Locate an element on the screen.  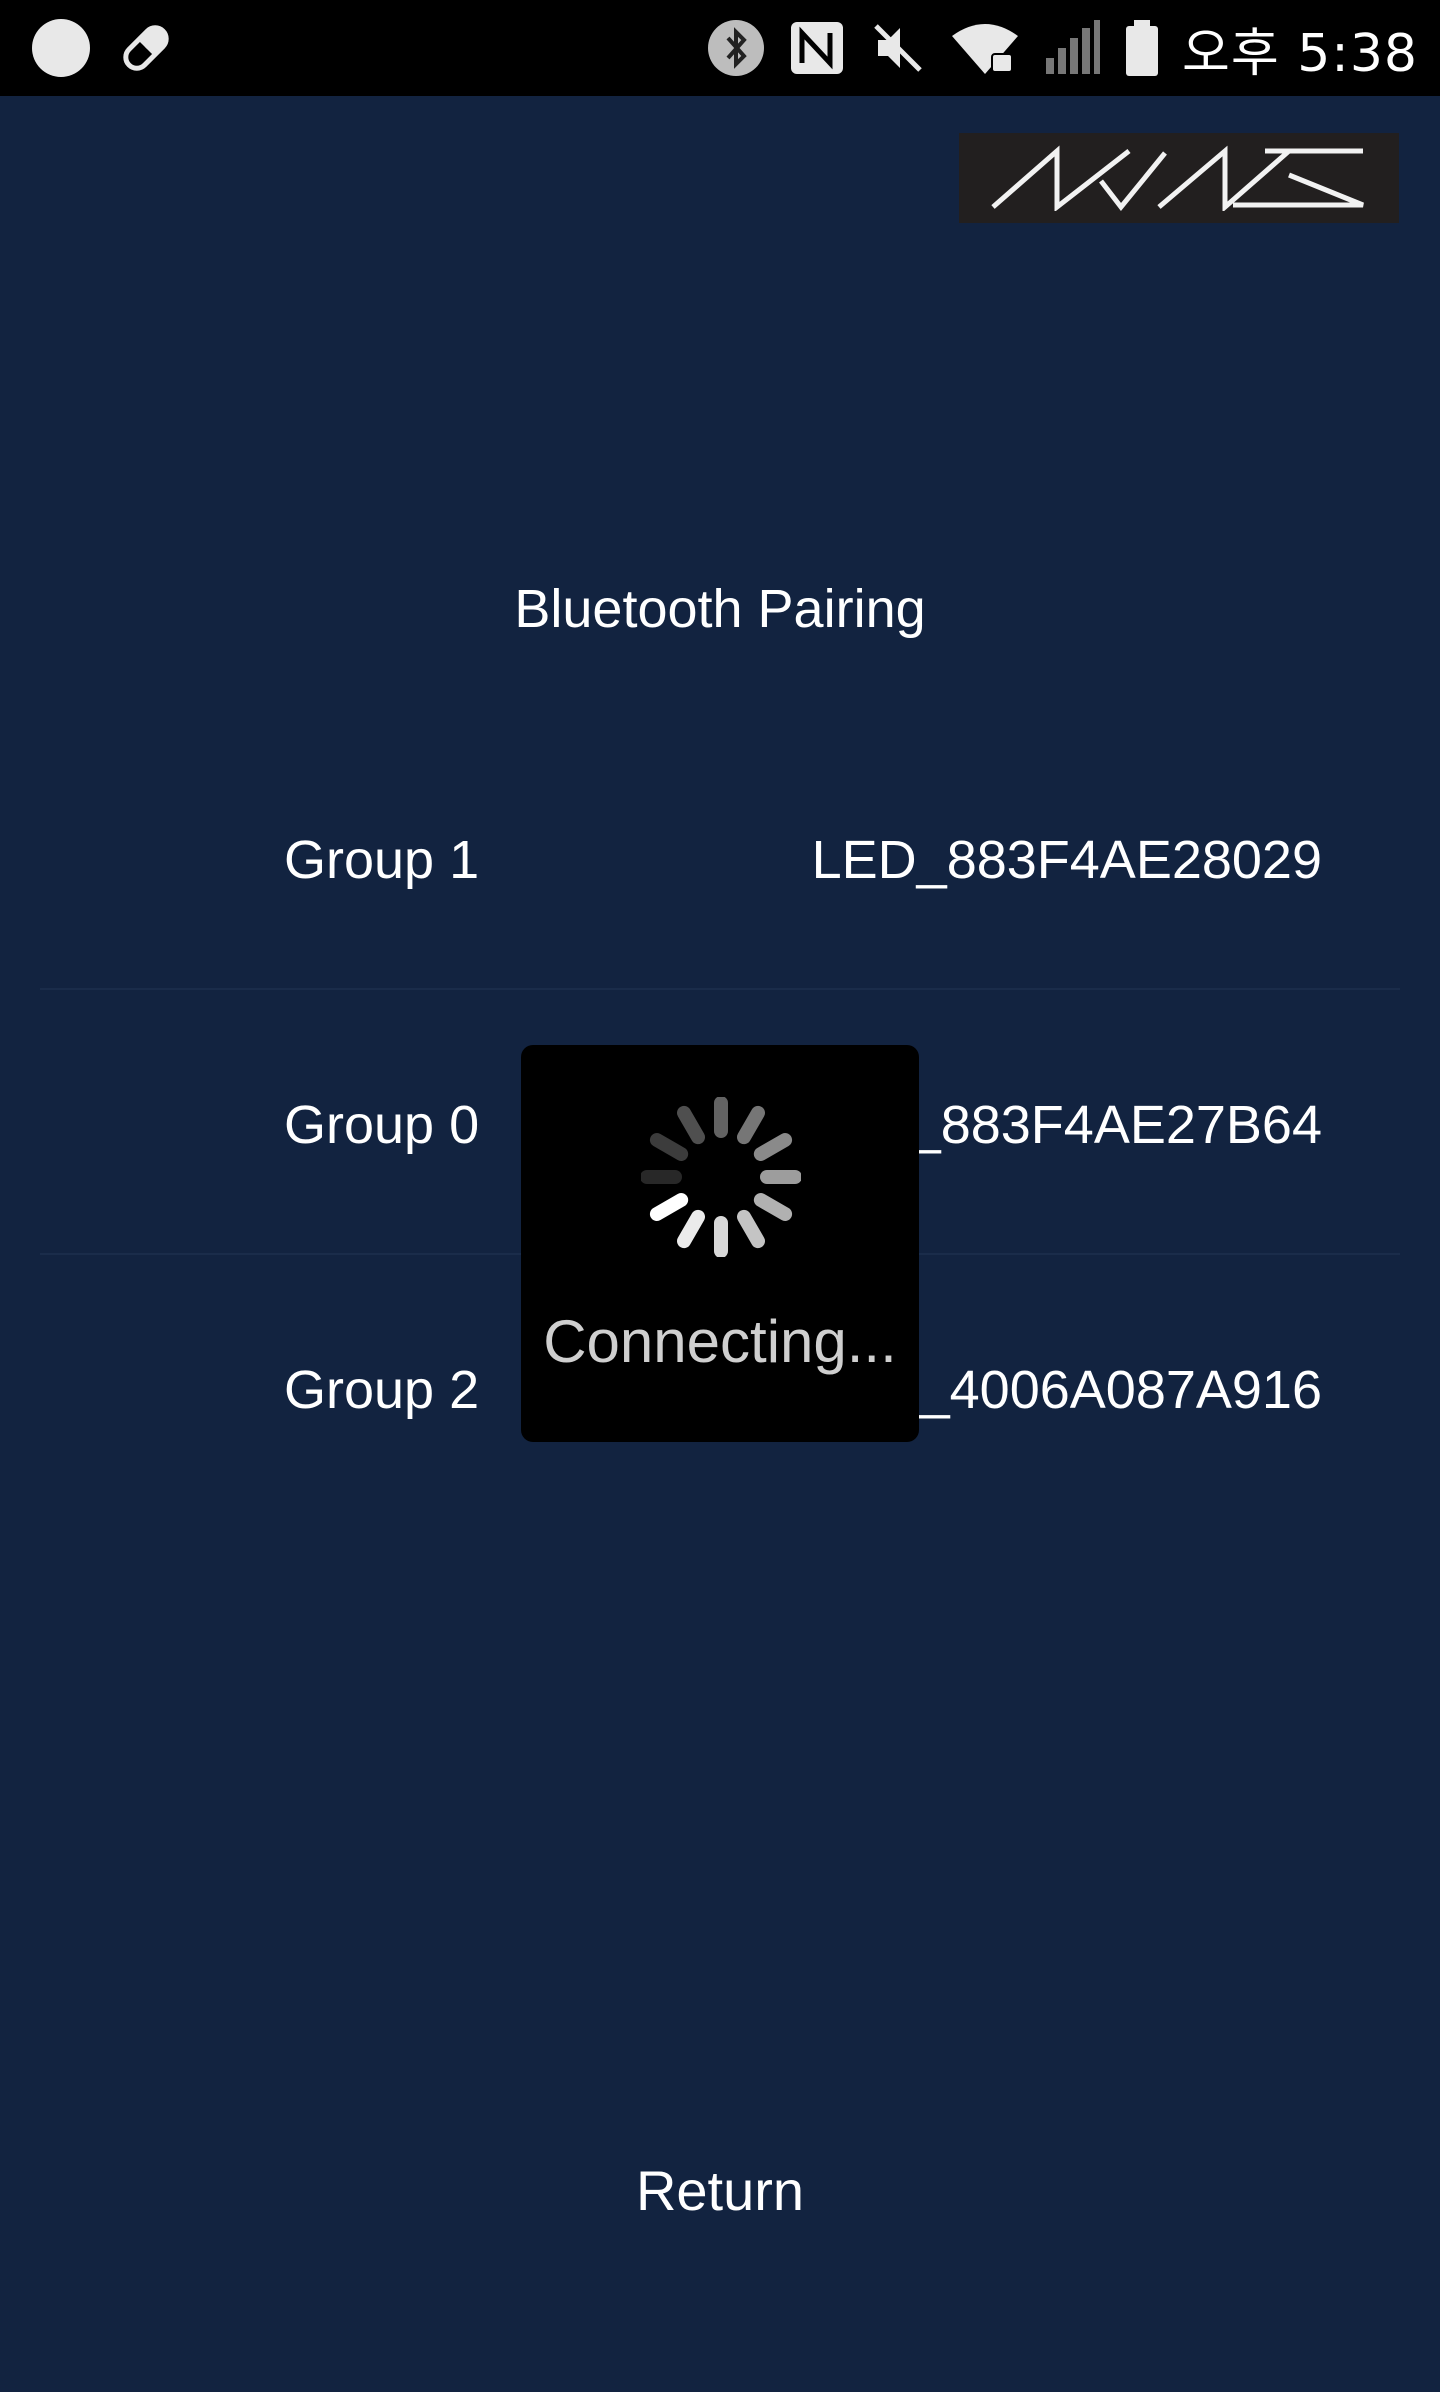
group-label: Group 2 is located at coordinates (382, 1390).